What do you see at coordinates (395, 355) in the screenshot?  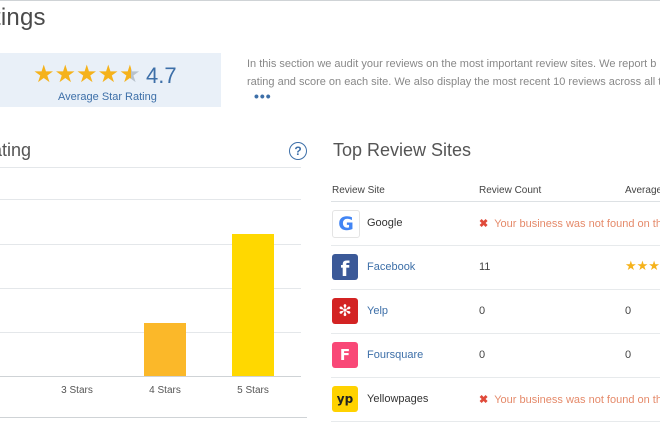 I see `site-name: Foursquare` at bounding box center [395, 355].